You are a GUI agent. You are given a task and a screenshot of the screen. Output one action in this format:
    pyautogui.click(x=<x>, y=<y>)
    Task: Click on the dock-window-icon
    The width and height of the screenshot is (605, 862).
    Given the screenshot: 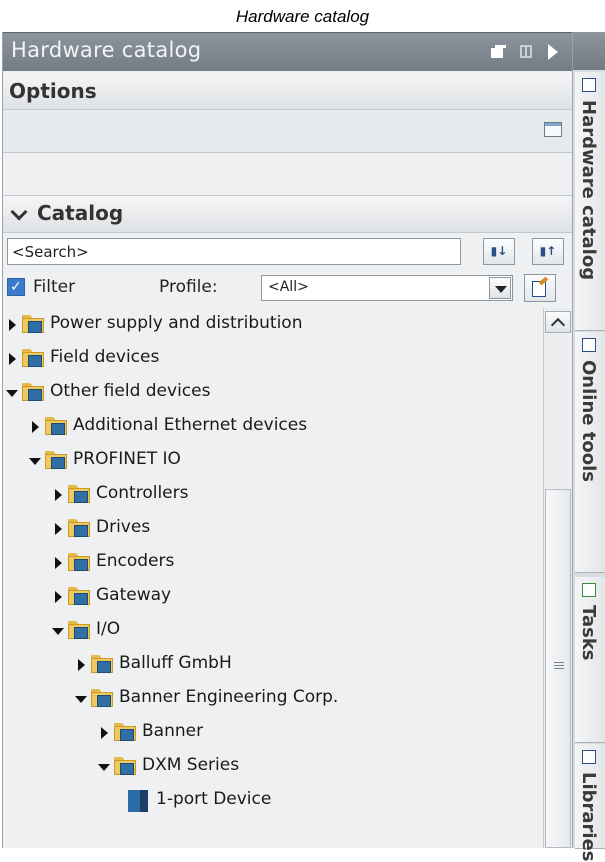 What is the action you would take?
    pyautogui.click(x=527, y=52)
    